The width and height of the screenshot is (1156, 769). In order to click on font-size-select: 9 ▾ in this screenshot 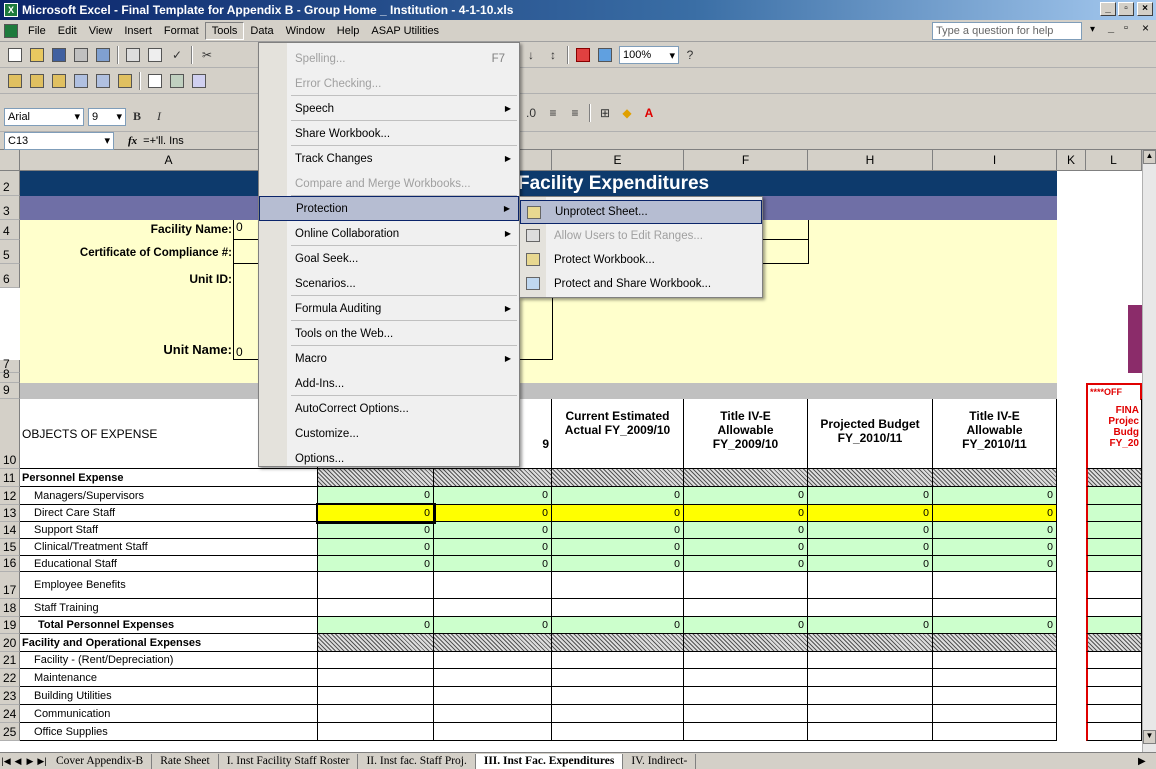, I will do `click(107, 116)`.